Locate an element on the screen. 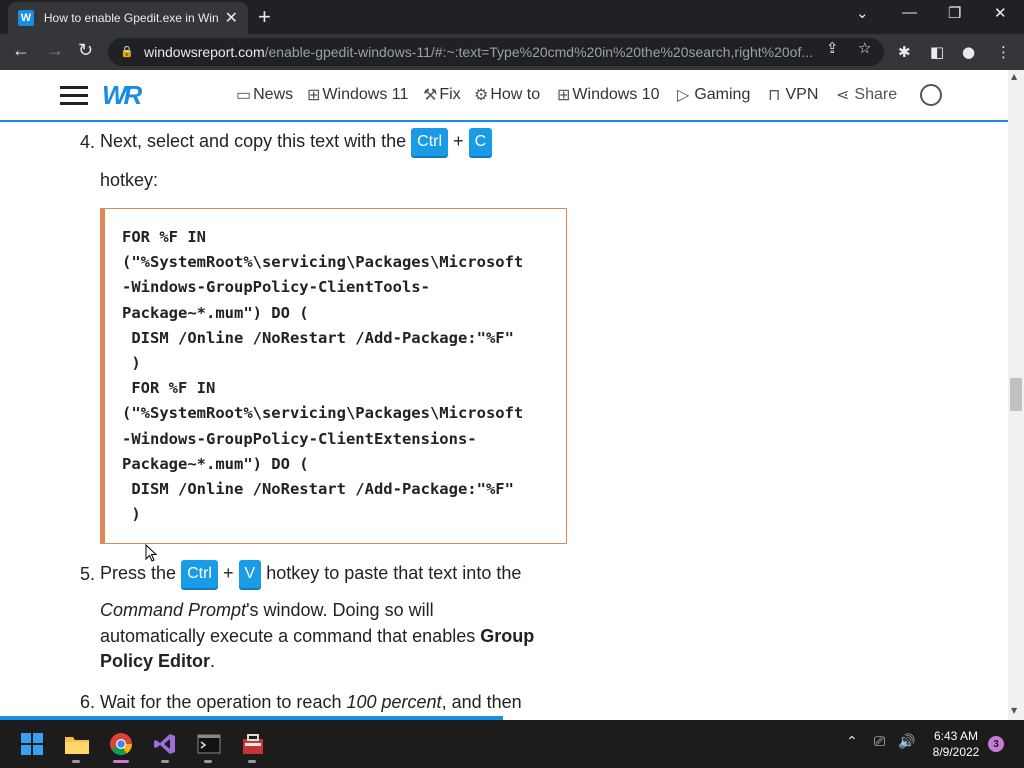  file-explorer-icon is located at coordinates (77, 744).